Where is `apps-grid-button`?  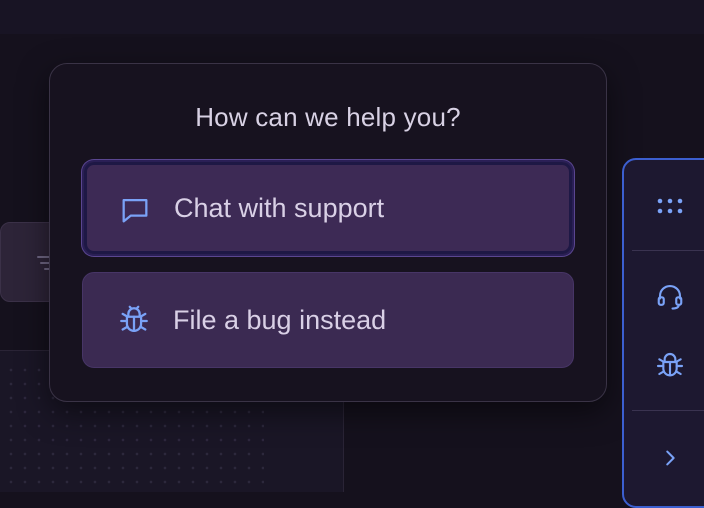
apps-grid-button is located at coordinates (670, 206).